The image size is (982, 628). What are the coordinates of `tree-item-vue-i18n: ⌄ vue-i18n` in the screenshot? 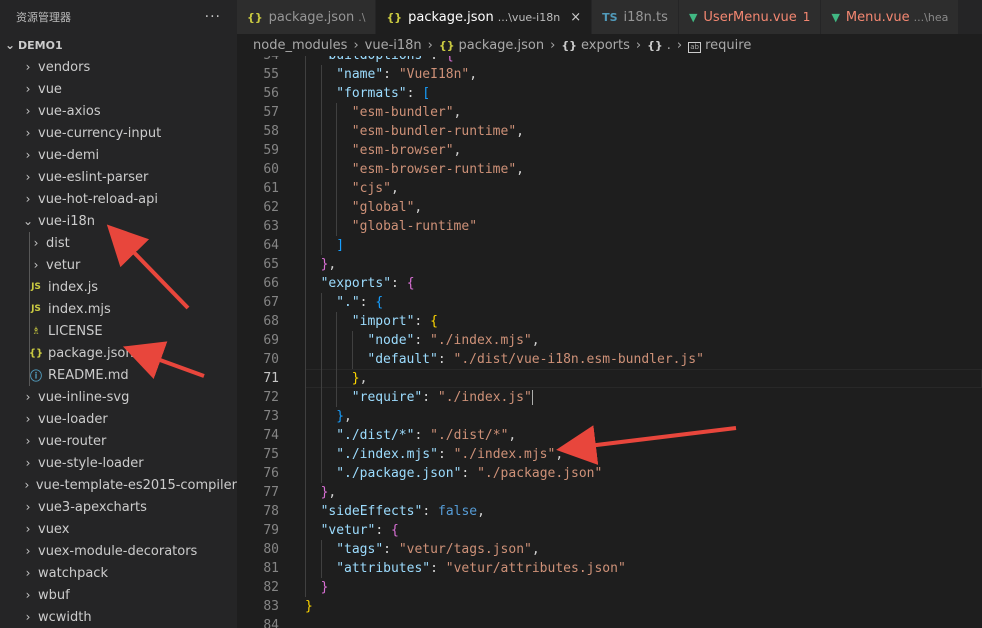 It's located at (118, 221).